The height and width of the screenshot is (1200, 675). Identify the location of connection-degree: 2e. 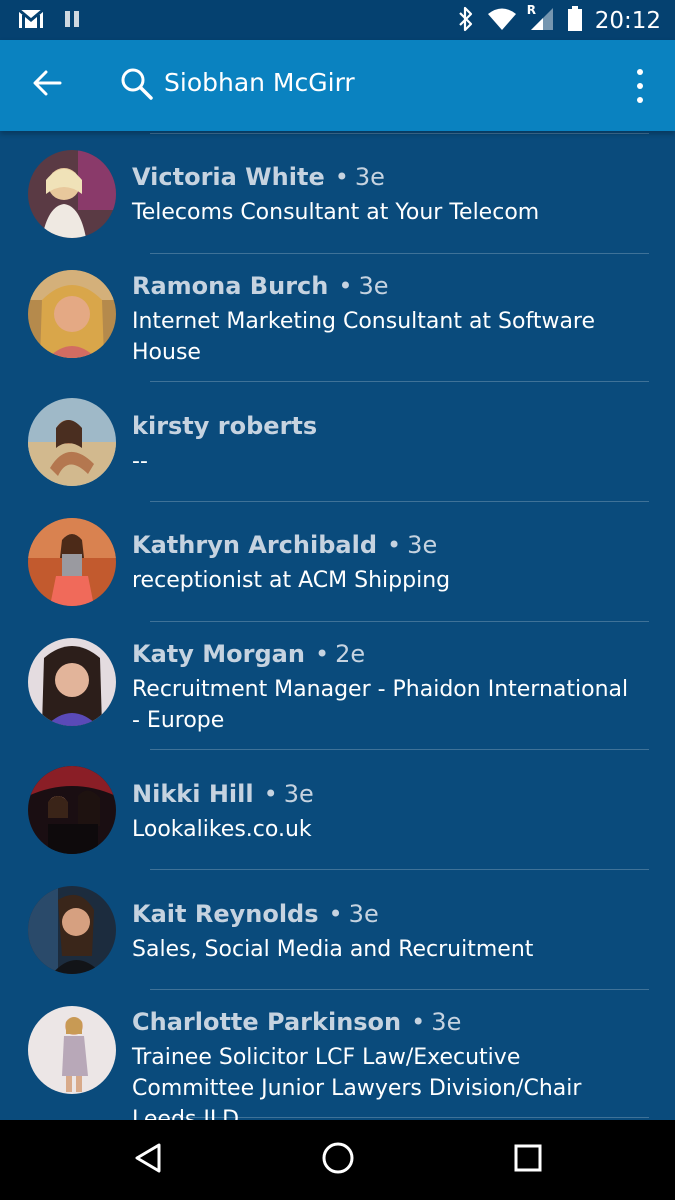
(350, 654).